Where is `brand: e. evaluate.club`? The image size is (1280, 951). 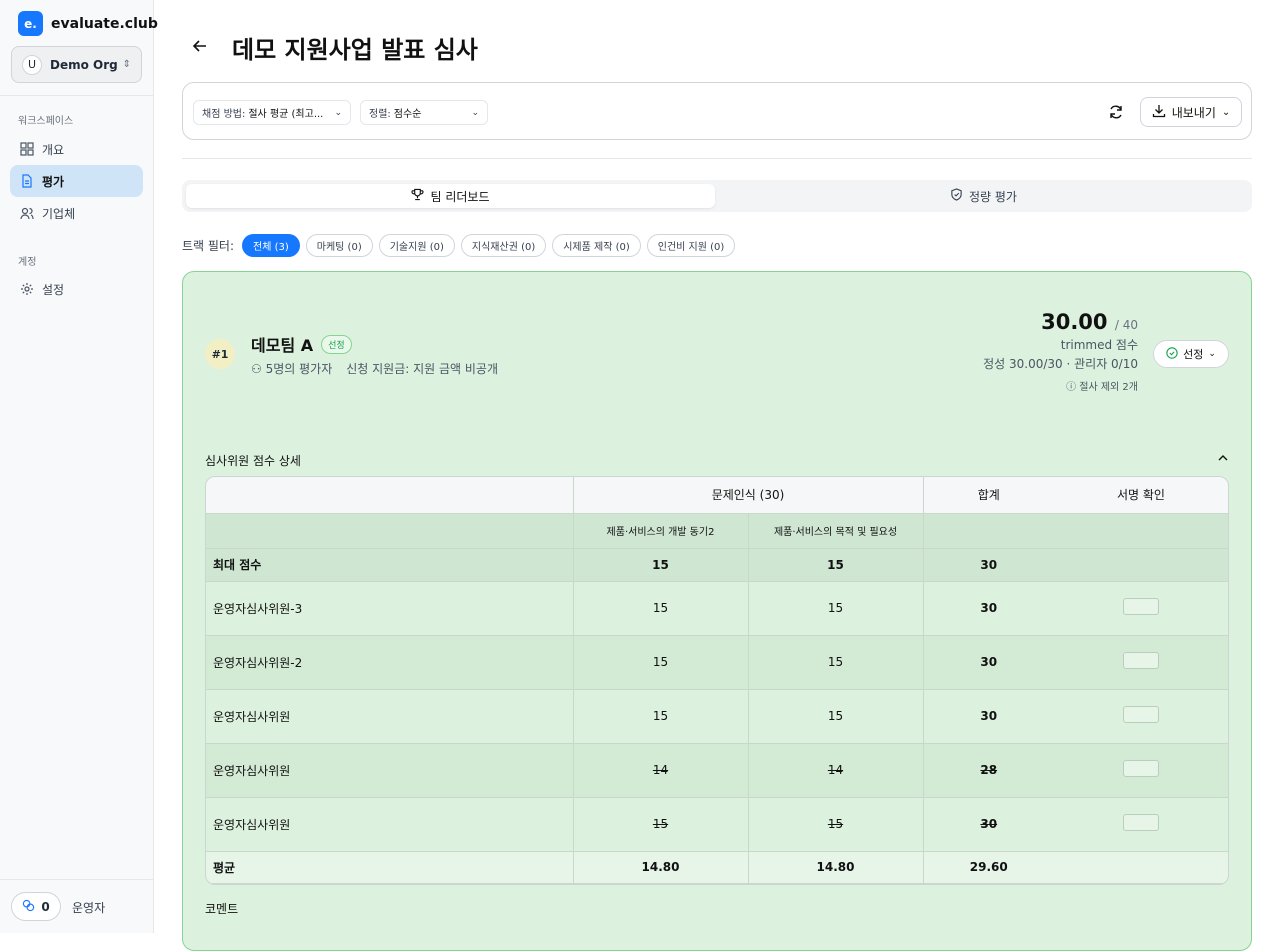
brand: e. evaluate.club is located at coordinates (88, 23).